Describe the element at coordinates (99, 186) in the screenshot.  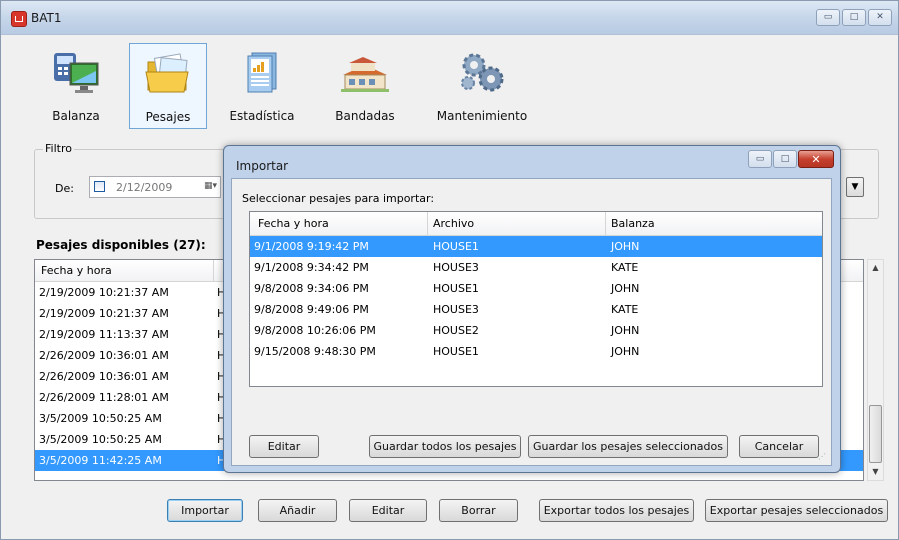
I see `from-date-checkbox` at that location.